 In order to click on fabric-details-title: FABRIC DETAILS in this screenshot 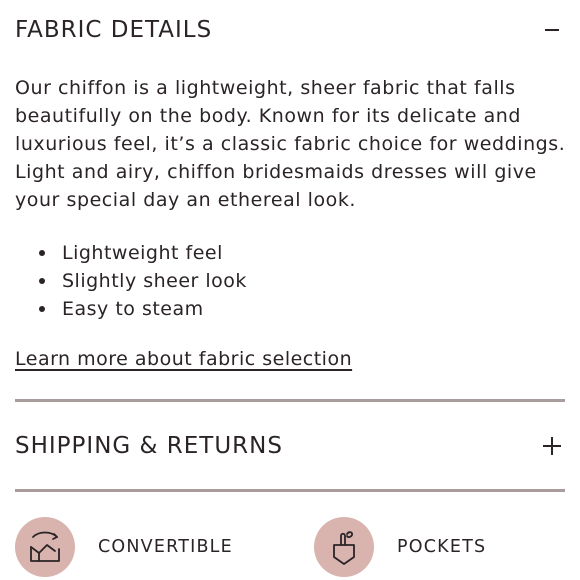, I will do `click(114, 30)`.